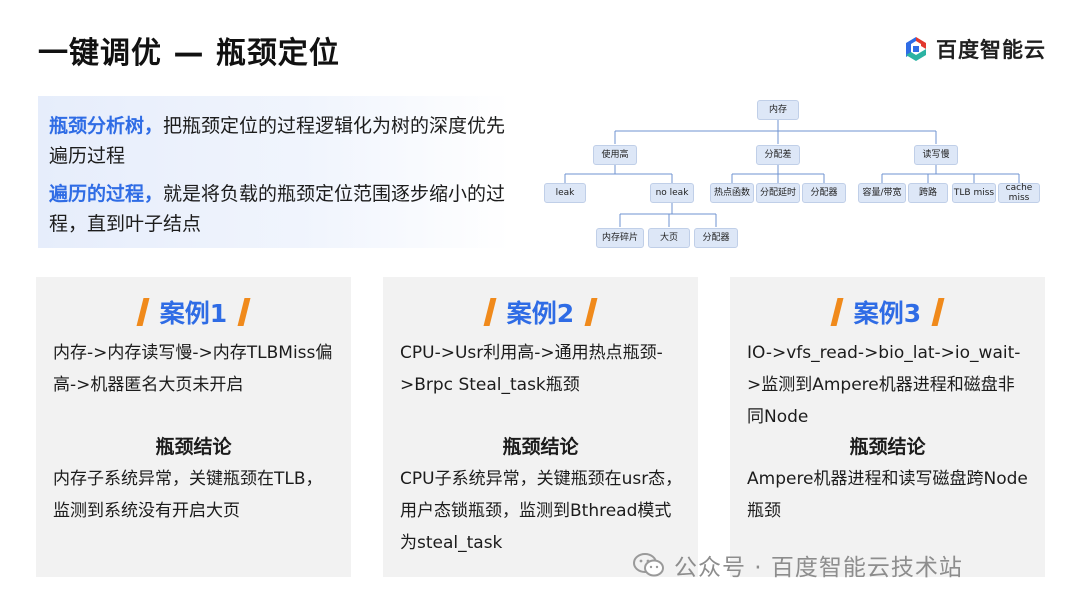  What do you see at coordinates (991, 50) in the screenshot?
I see `brand-name: 百度智能云` at bounding box center [991, 50].